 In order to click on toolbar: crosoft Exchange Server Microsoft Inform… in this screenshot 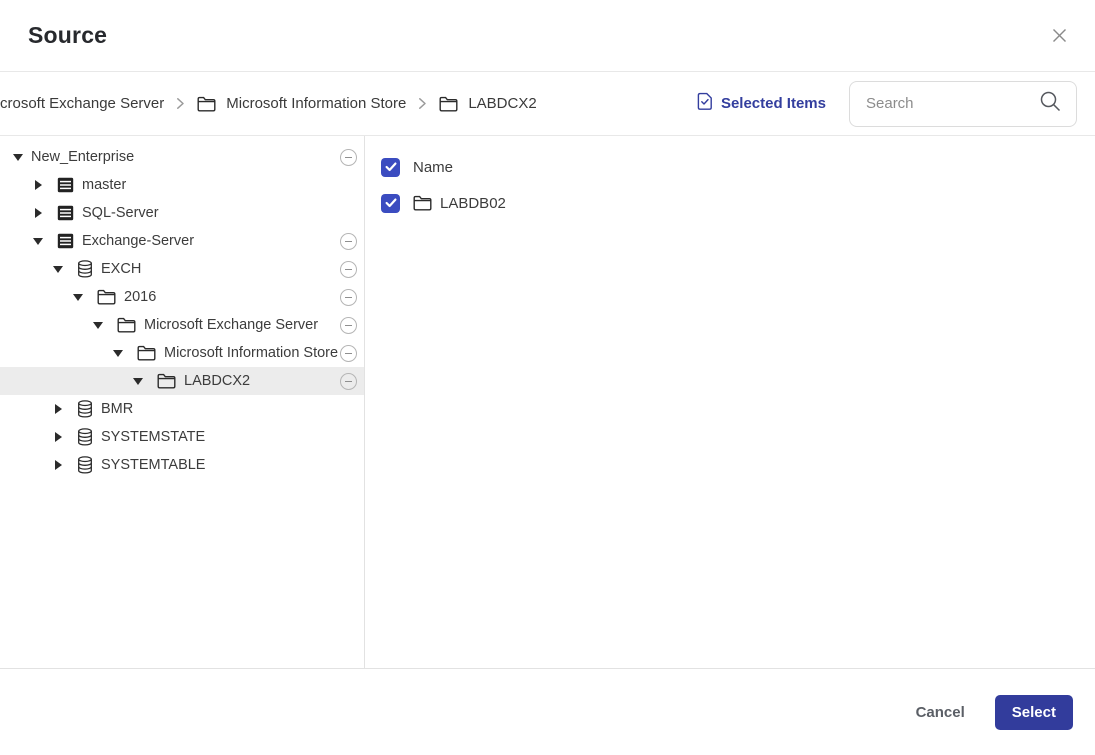, I will do `click(547, 104)`.